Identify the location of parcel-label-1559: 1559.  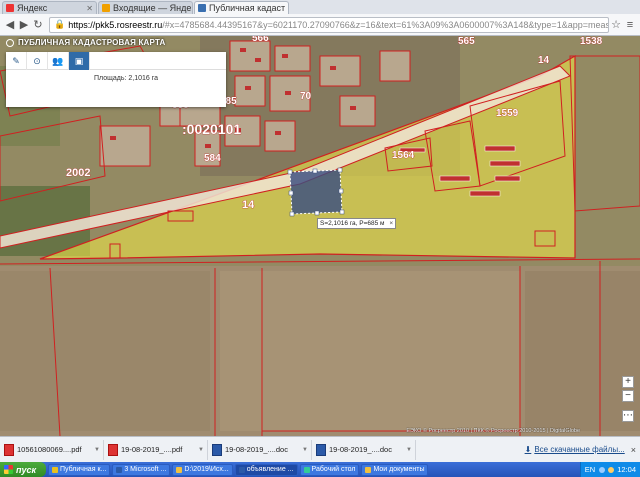
(507, 113).